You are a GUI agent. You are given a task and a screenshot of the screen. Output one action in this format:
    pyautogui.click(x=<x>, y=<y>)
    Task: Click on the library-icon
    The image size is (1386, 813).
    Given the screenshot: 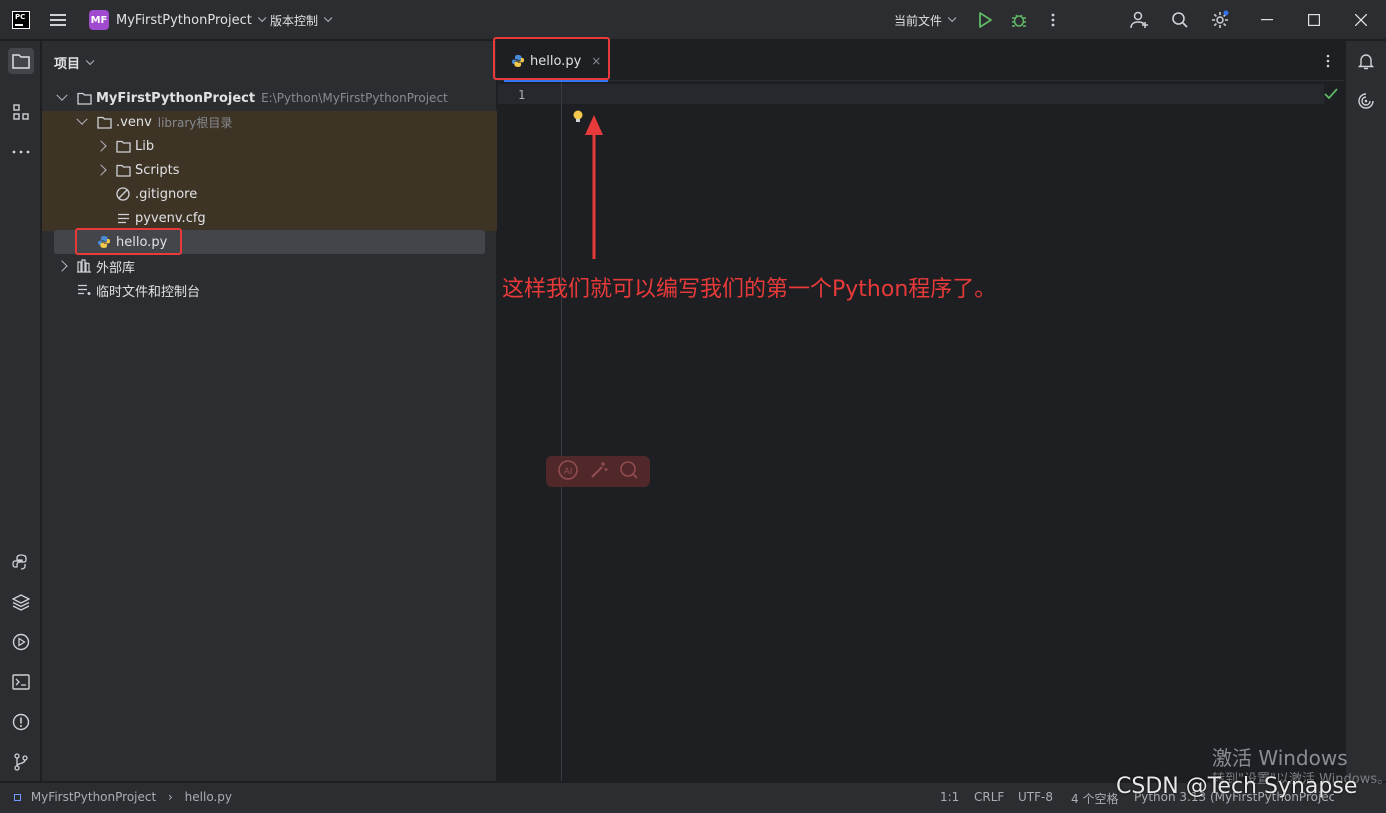 What is the action you would take?
    pyautogui.click(x=84, y=266)
    